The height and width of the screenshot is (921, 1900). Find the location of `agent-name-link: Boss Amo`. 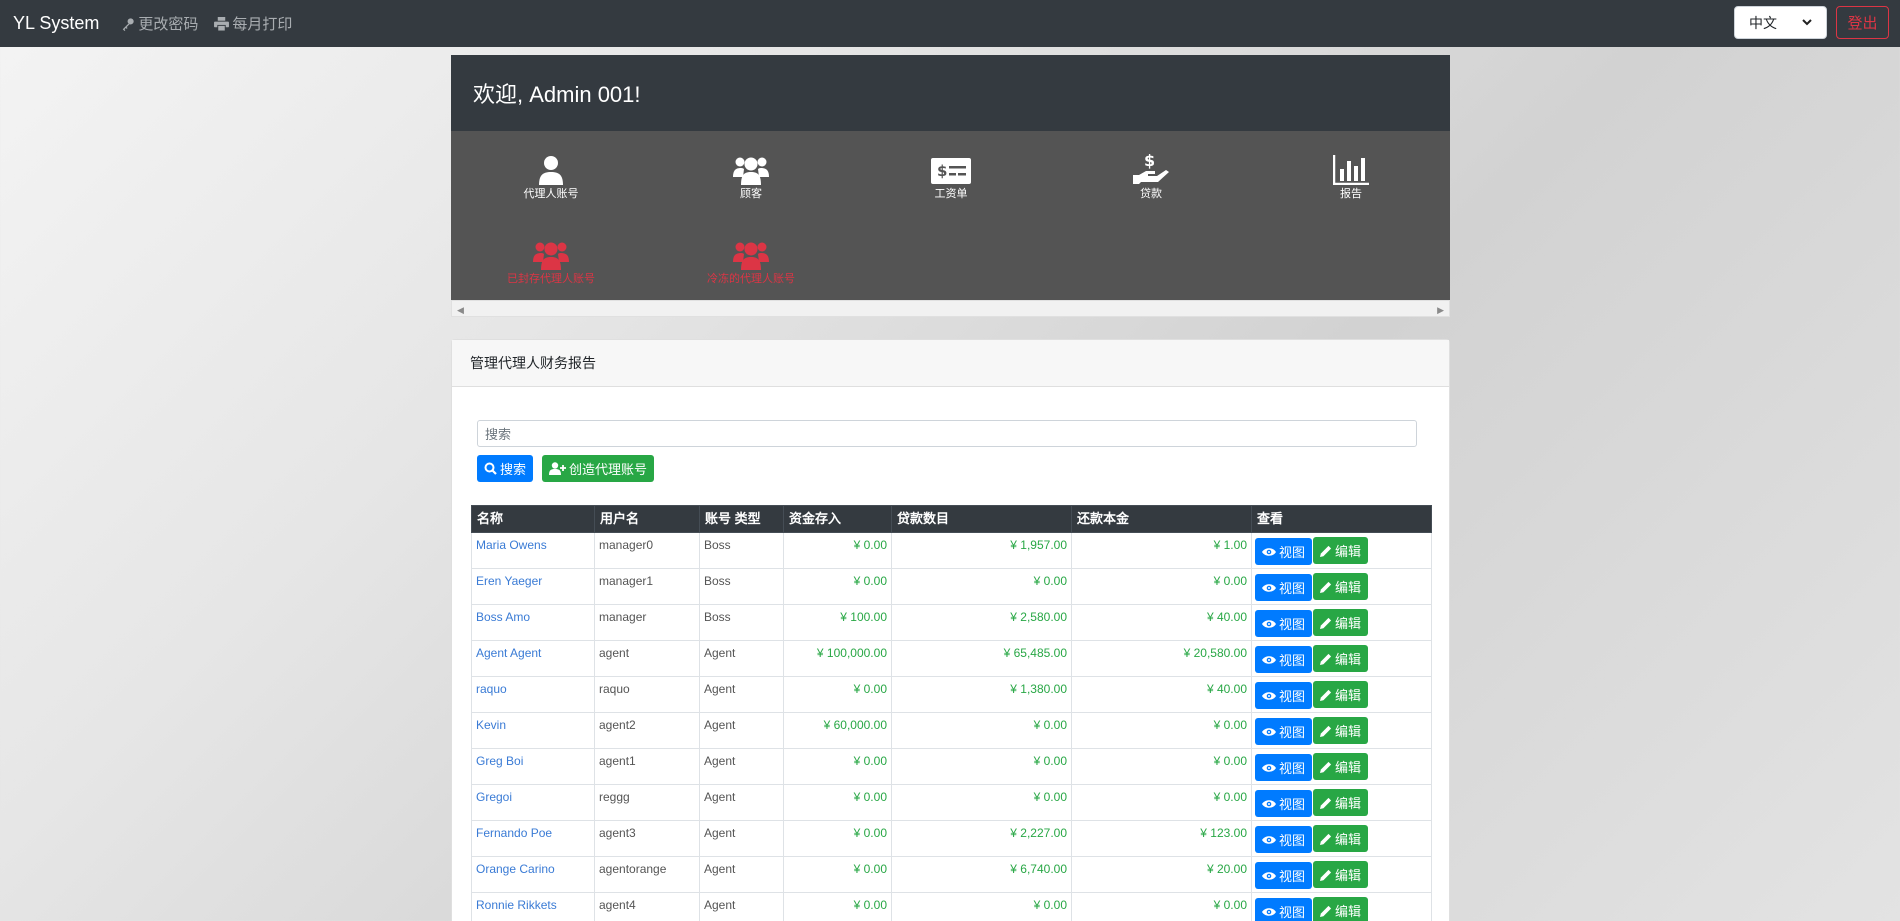

agent-name-link: Boss Amo is located at coordinates (533, 622).